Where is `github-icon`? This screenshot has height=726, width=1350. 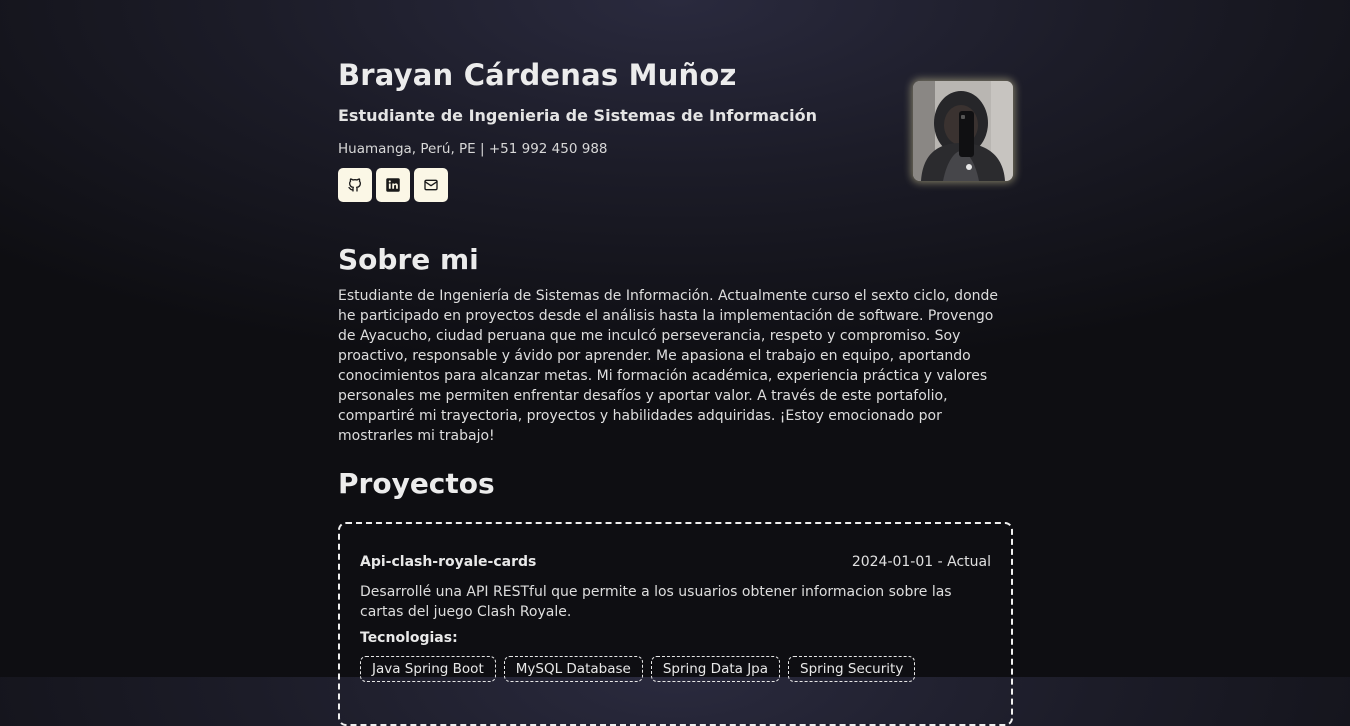 github-icon is located at coordinates (354, 185).